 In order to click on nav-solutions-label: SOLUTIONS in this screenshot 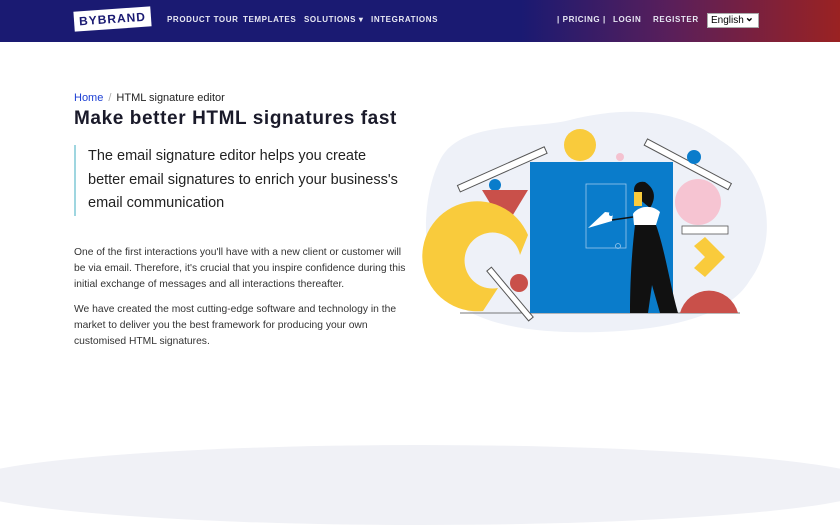, I will do `click(330, 19)`.